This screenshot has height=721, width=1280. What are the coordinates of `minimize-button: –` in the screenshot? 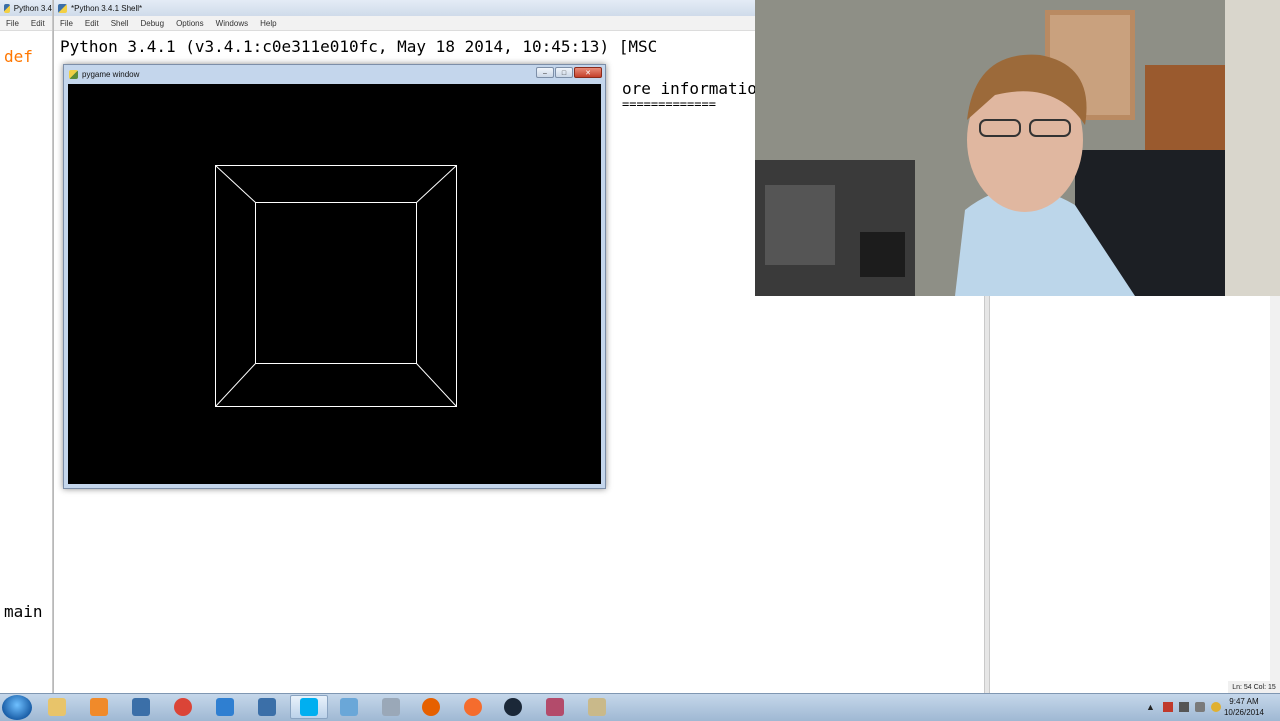 It's located at (545, 72).